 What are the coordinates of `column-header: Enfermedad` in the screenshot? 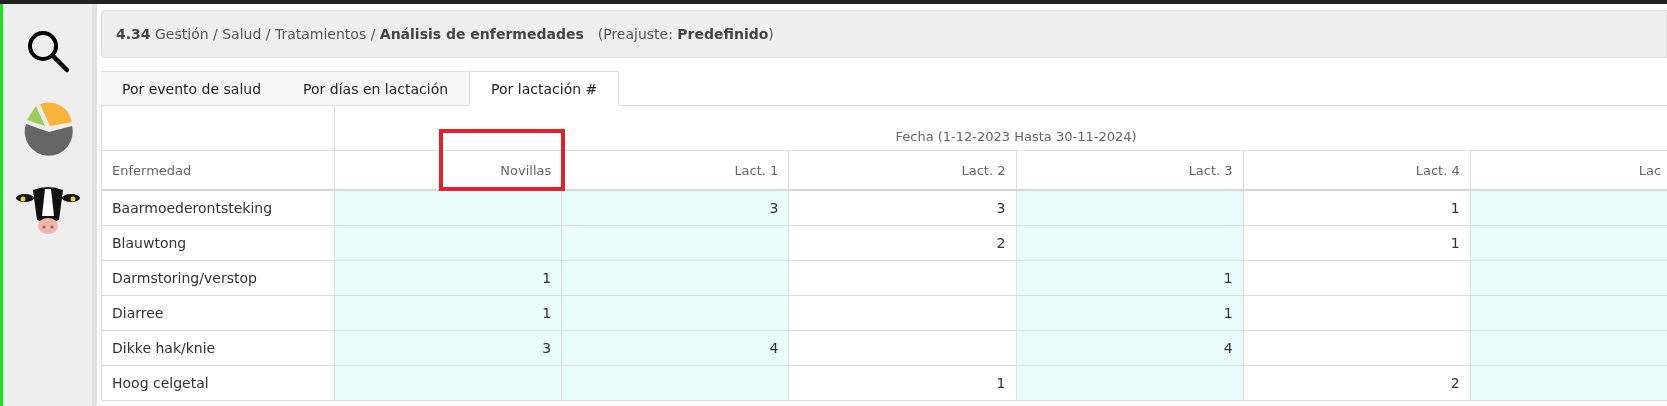 It's located at (218, 170).